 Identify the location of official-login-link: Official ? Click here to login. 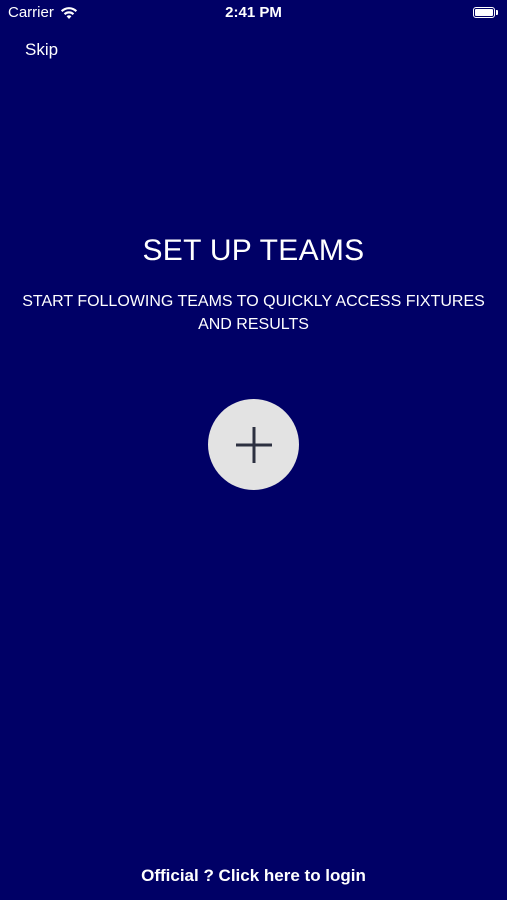
(253, 876).